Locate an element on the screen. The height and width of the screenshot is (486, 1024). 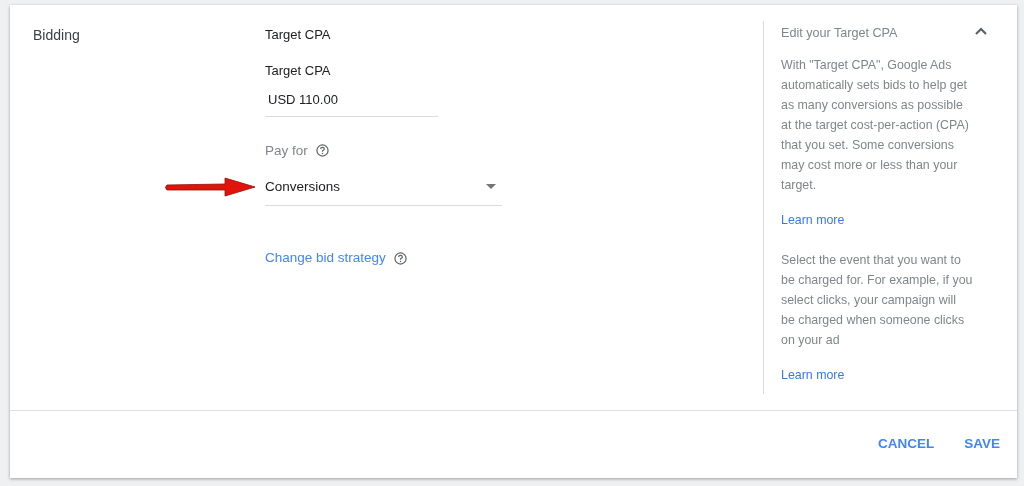
pay-for-dropdown: Conversions is located at coordinates (383, 187).